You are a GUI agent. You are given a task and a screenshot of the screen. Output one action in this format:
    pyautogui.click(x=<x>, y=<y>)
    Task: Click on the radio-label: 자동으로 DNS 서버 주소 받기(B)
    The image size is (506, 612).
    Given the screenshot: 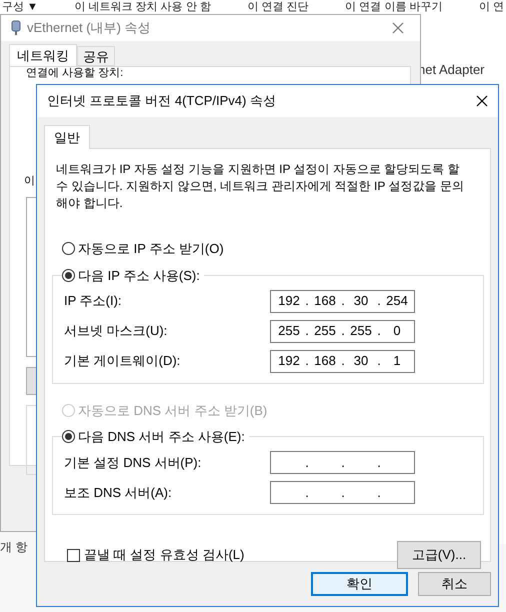 What is the action you would take?
    pyautogui.click(x=173, y=411)
    